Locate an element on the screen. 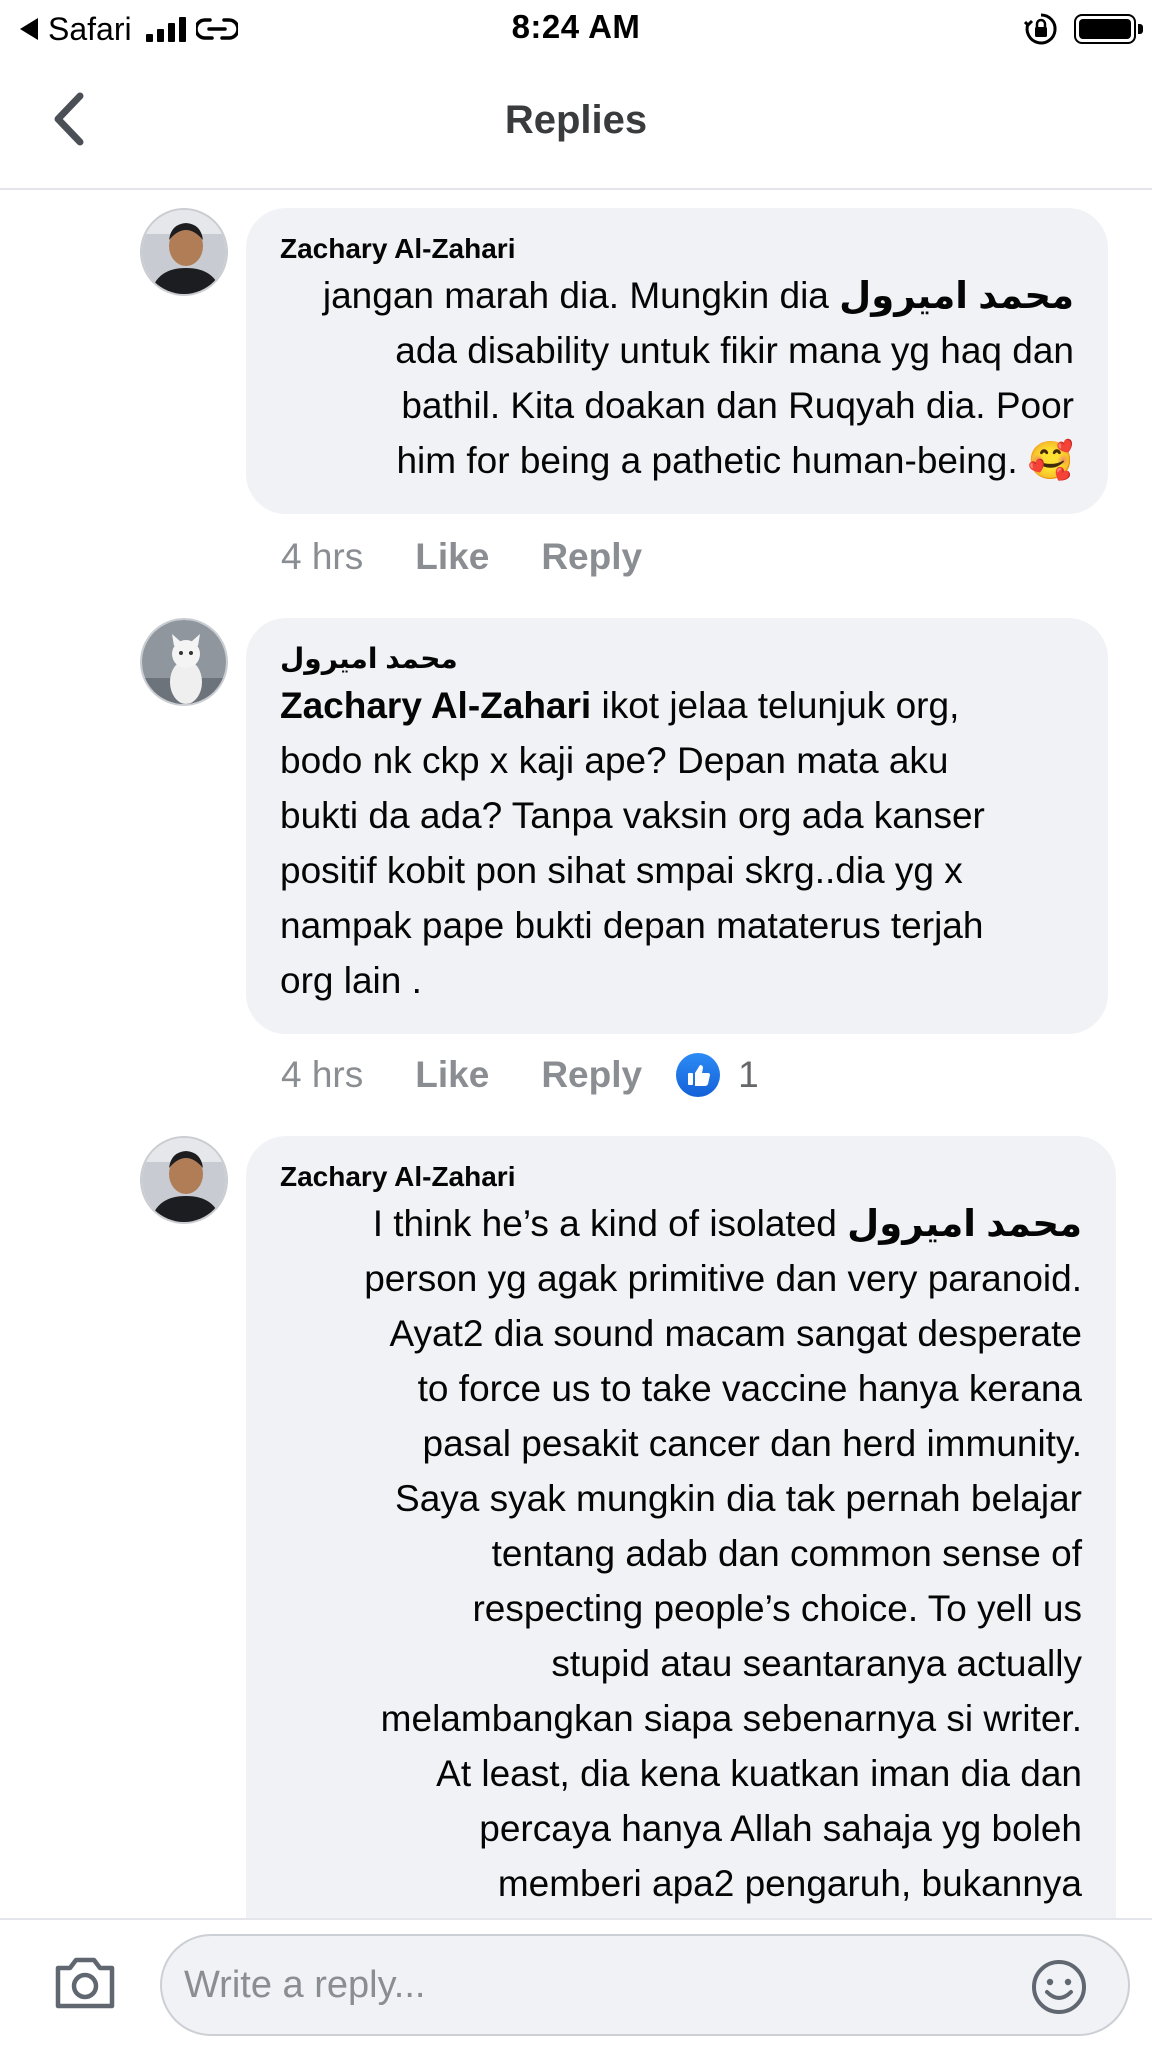  comment-line: memberi apa2 pengaruh, bukannya is located at coordinates (789, 1883).